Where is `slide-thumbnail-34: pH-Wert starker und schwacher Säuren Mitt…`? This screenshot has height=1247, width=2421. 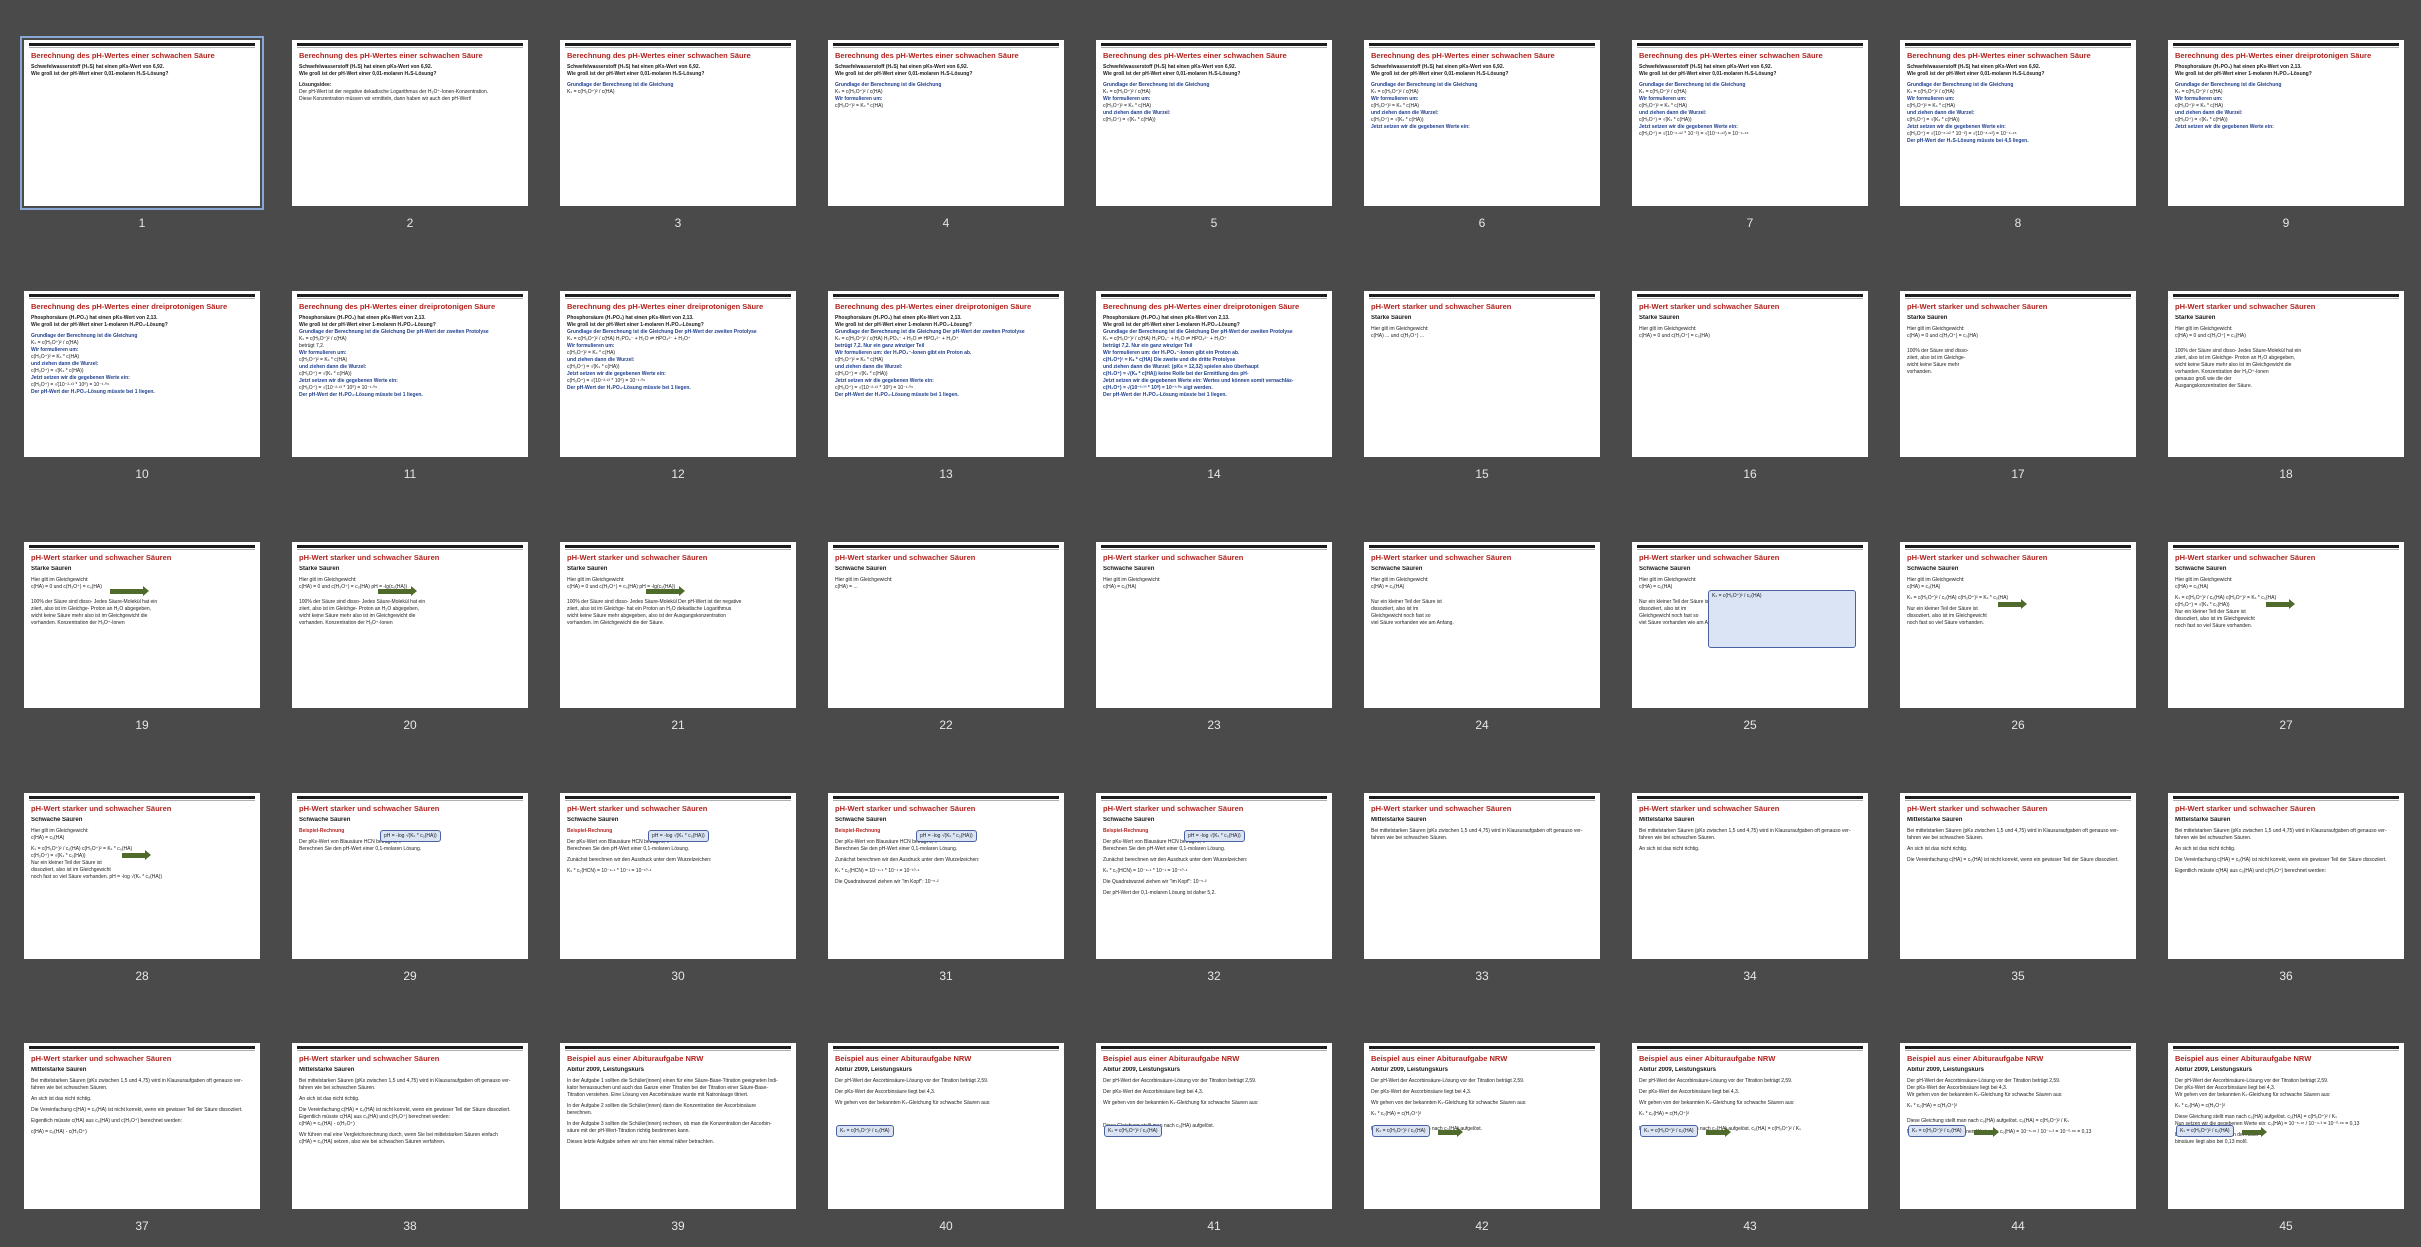 slide-thumbnail-34: pH-Wert starker und schwacher Säuren Mitt… is located at coordinates (1750, 888).